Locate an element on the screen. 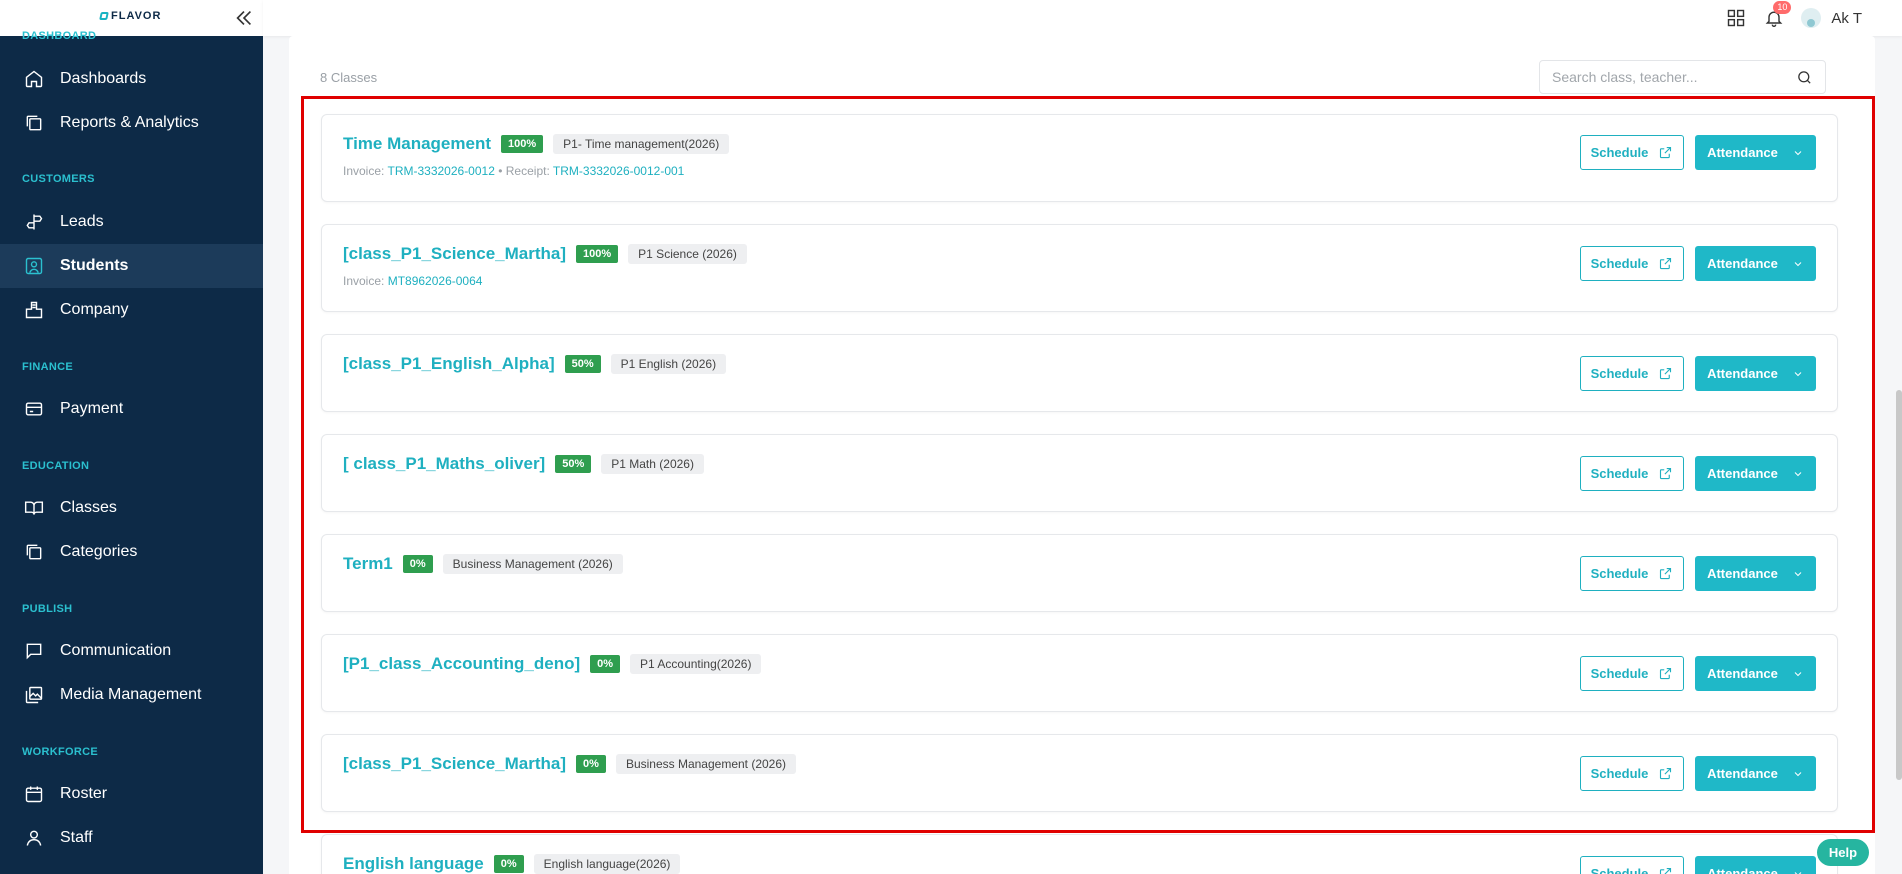 The width and height of the screenshot is (1902, 874). notifications-button: 10 is located at coordinates (1777, 15).